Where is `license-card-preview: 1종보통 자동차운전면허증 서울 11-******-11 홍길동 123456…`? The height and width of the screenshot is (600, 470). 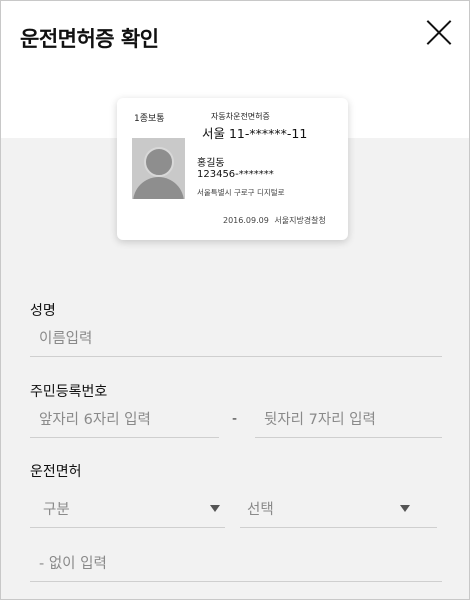 license-card-preview: 1종보통 자동차운전면허증 서울 11-******-11 홍길동 123456… is located at coordinates (232, 169).